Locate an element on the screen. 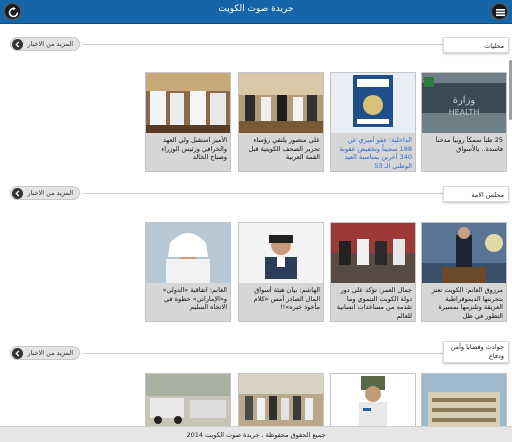 This screenshot has height=442, width=512. svg-text: وزارة is located at coordinates (464, 100).